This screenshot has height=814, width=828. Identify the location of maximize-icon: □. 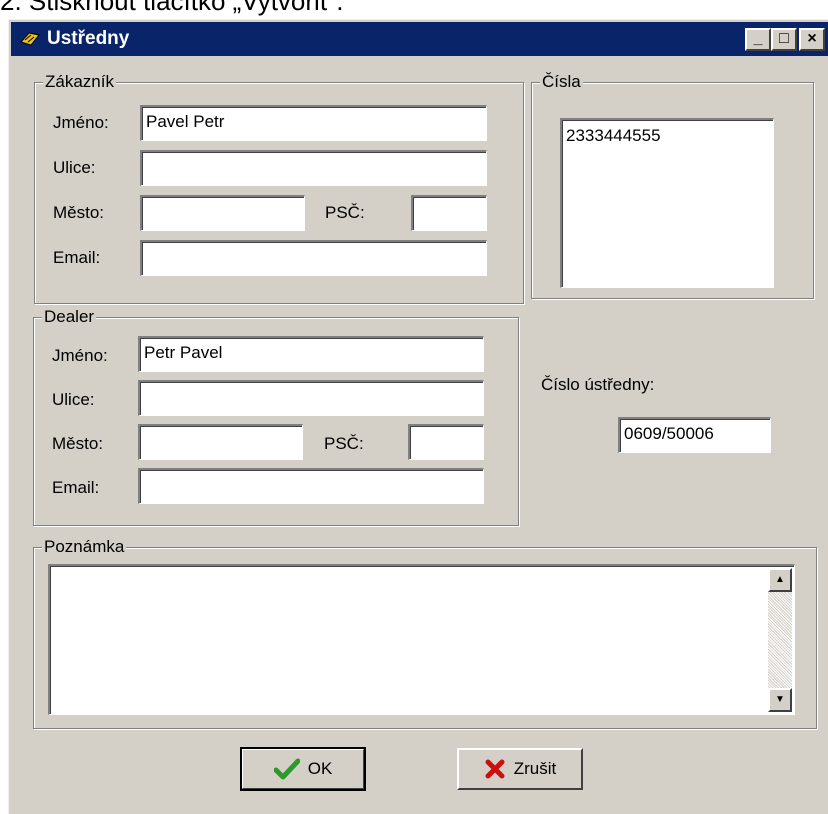
(784, 38).